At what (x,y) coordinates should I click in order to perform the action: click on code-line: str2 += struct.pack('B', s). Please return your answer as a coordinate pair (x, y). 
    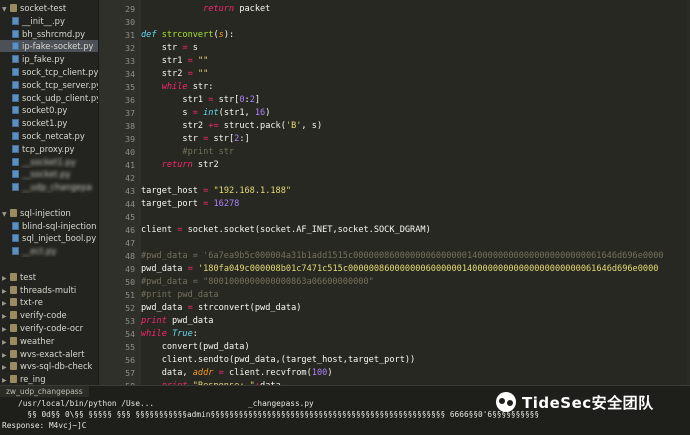
    Looking at the image, I should click on (231, 126).